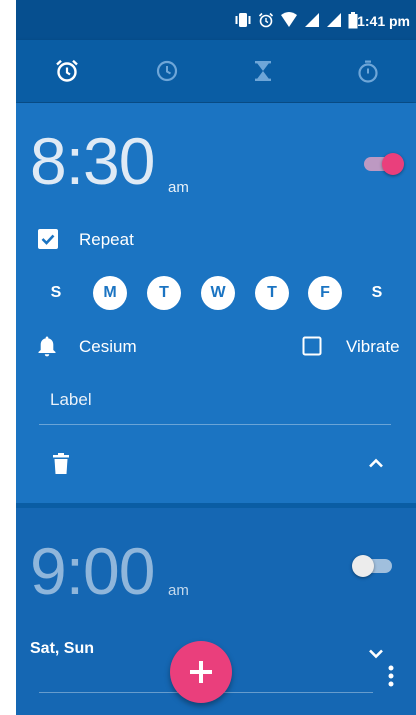  What do you see at coordinates (92, 161) in the screenshot?
I see `alarm-time: 8:30` at bounding box center [92, 161].